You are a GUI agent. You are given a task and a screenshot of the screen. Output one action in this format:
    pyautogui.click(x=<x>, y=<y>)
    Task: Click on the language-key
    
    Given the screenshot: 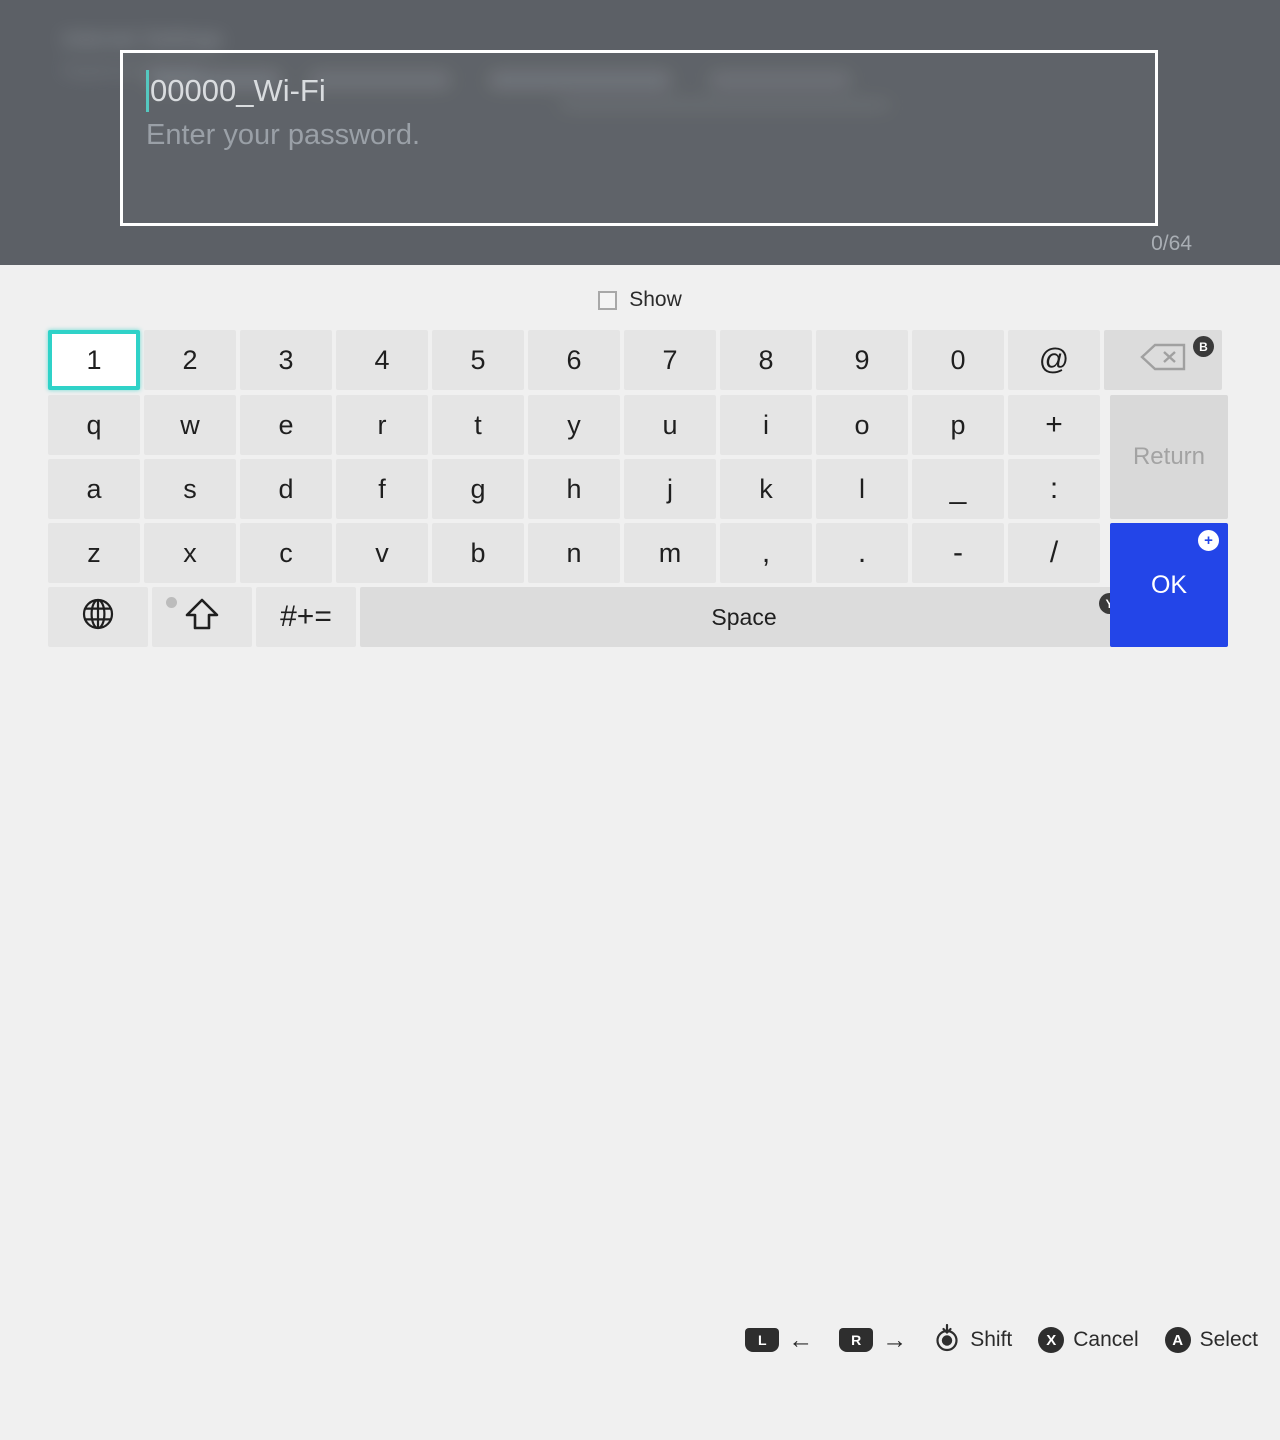 What is the action you would take?
    pyautogui.click(x=98, y=617)
    